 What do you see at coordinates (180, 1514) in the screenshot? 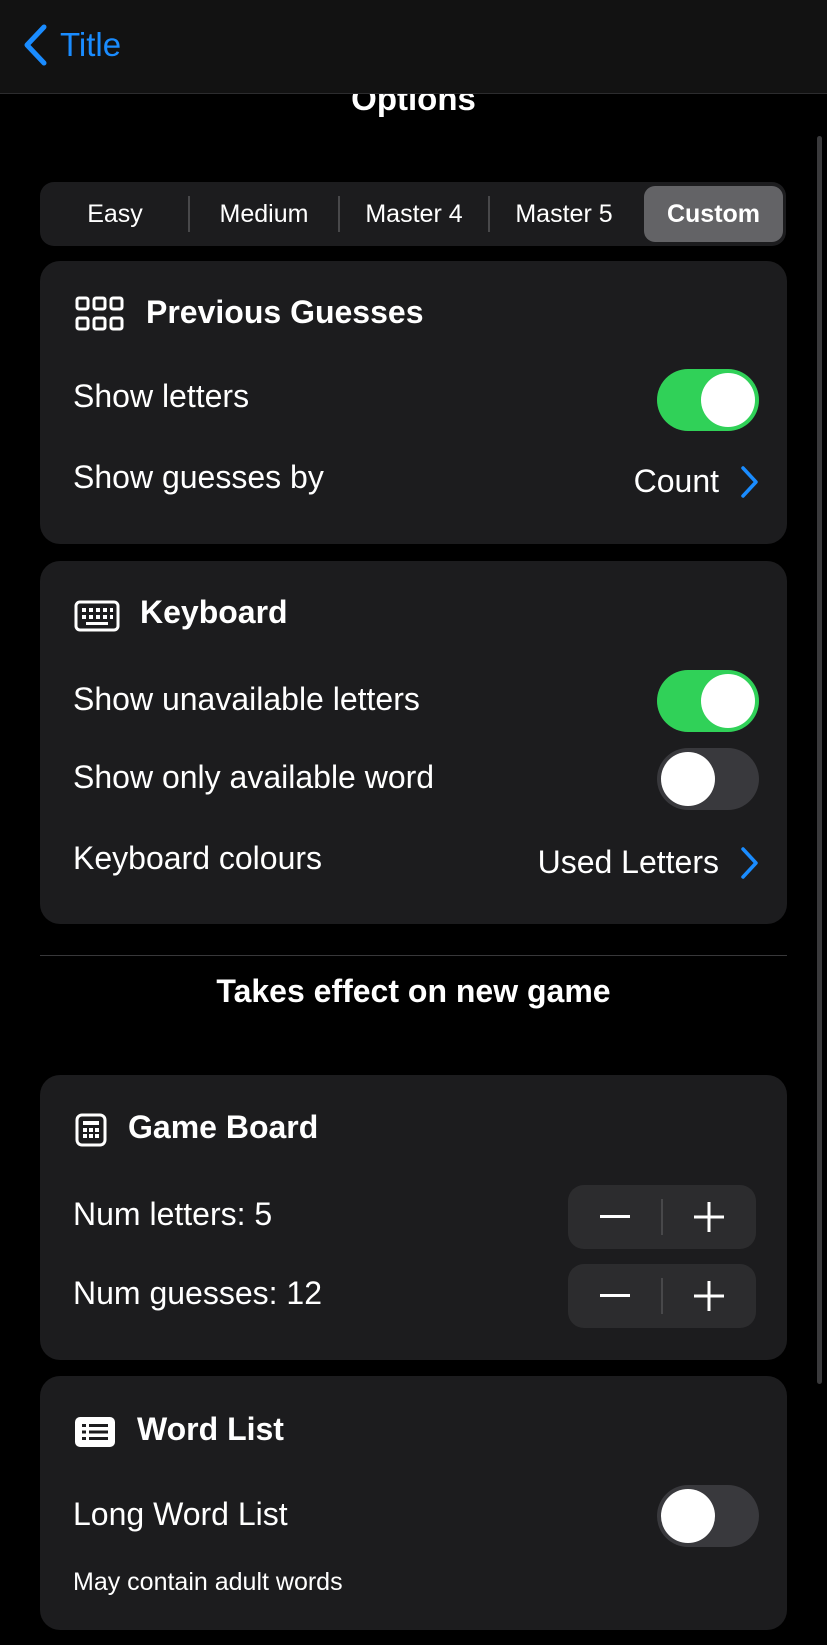
I see `long-word-list-label: Long Word List` at bounding box center [180, 1514].